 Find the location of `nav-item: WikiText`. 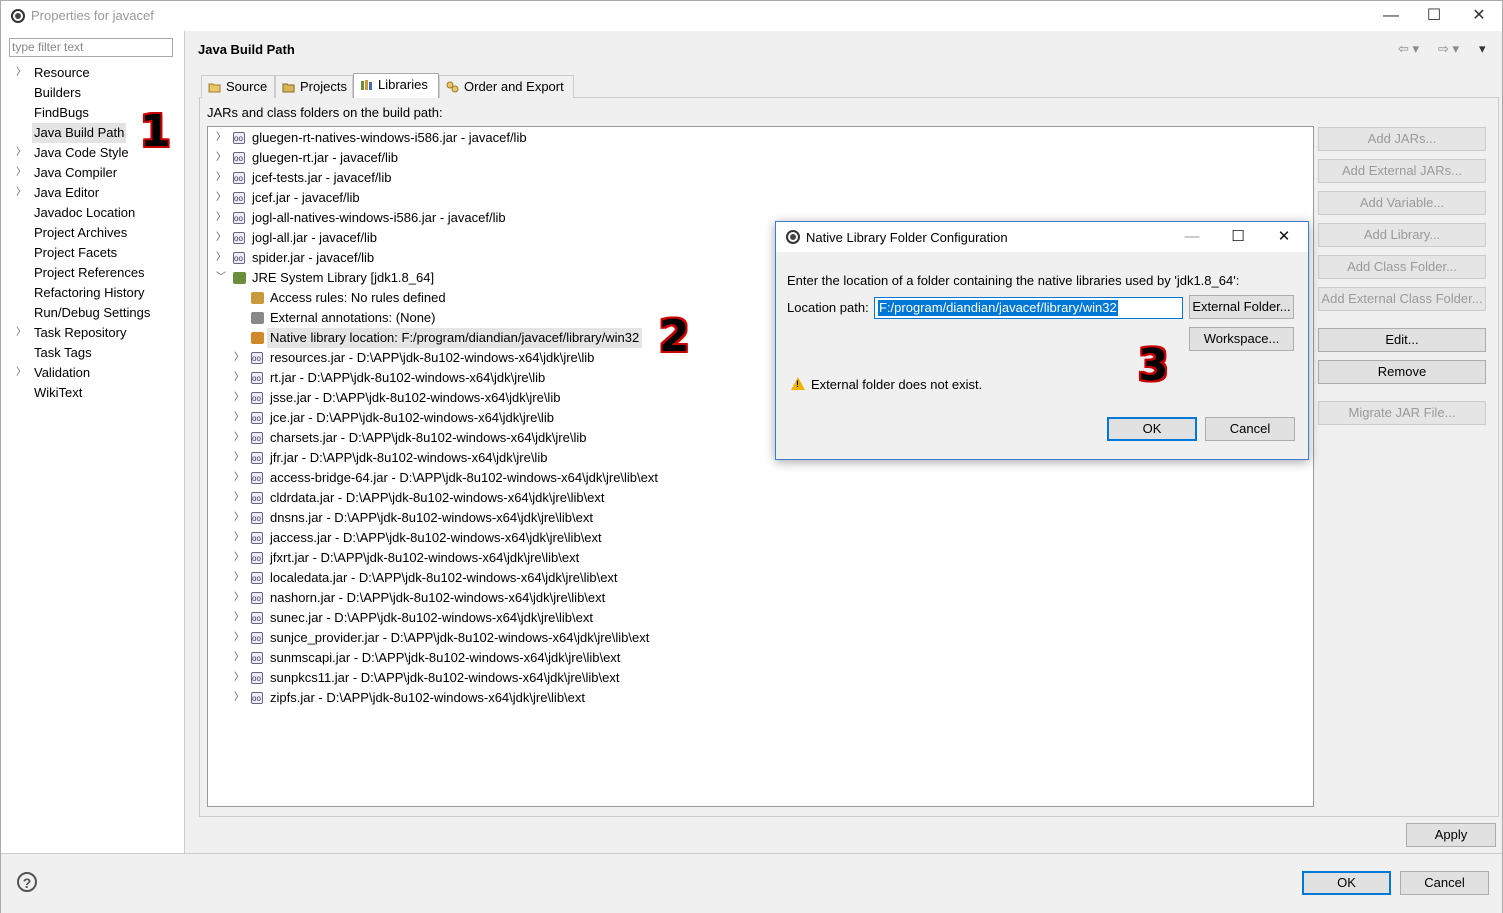

nav-item: WikiText is located at coordinates (91, 393).